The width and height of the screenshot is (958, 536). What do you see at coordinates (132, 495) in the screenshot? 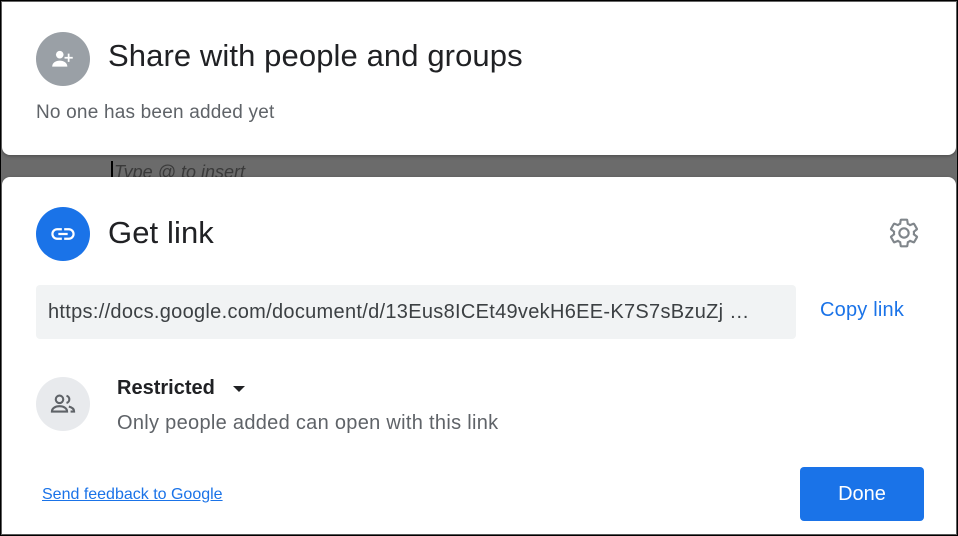
I see `send-feedback-link: Send feedback to Google` at bounding box center [132, 495].